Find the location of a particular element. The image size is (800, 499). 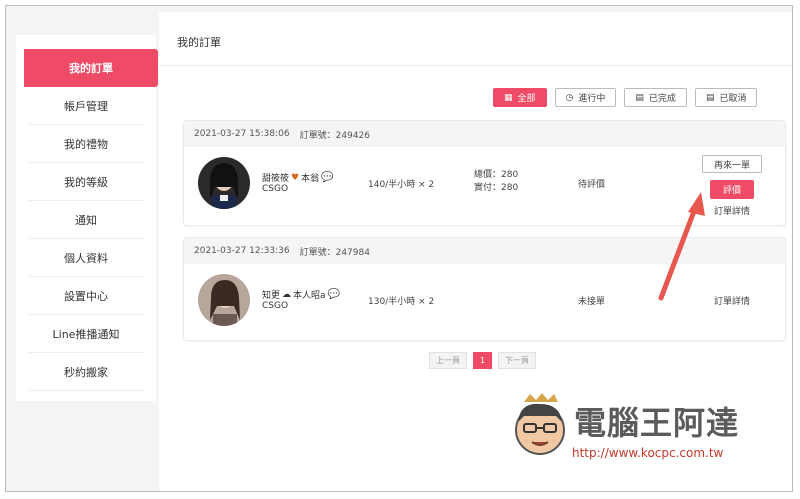

companion-name: 知更 ☁ 本人昭a 💬 is located at coordinates (301, 294).